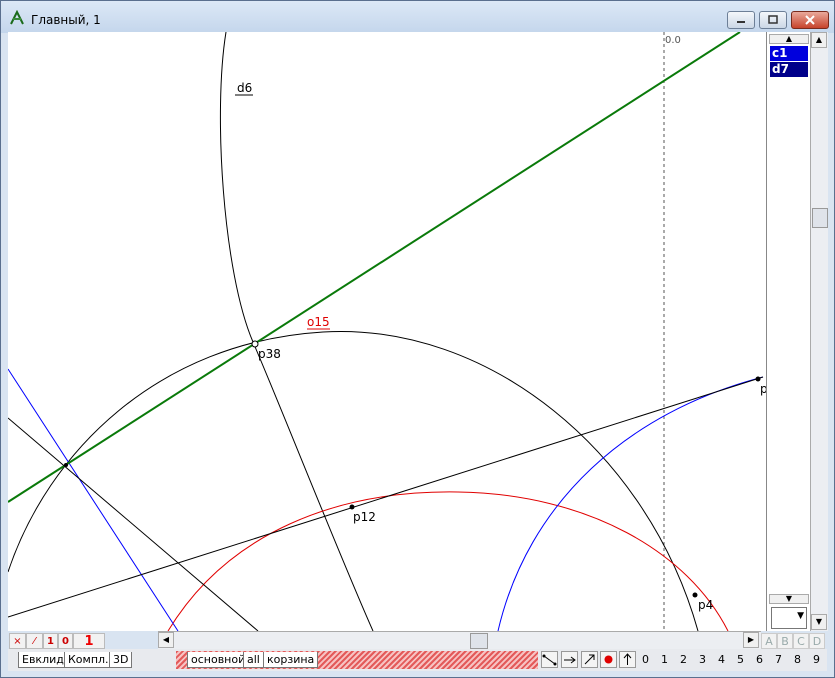  What do you see at coordinates (789, 599) in the screenshot?
I see `list-scroll-down: ▼` at bounding box center [789, 599].